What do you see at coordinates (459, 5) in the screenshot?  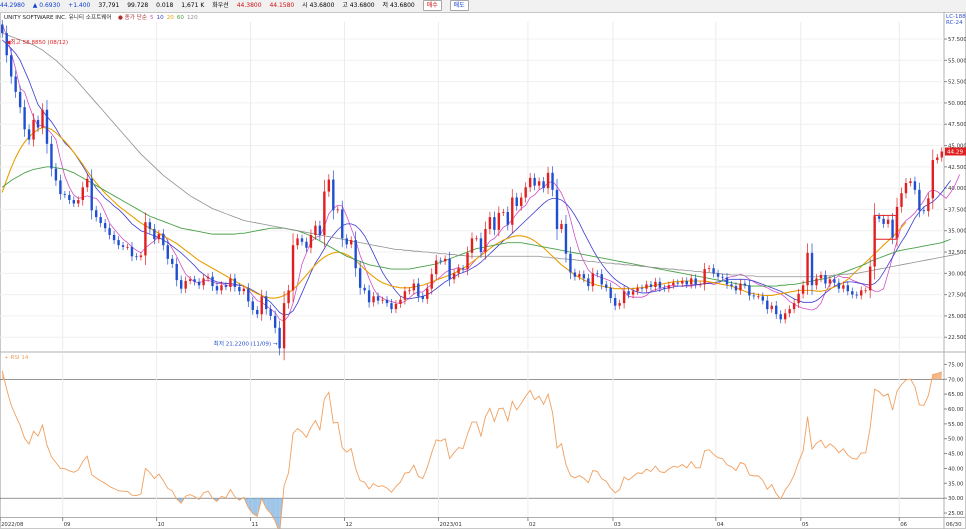 I see `sell-button: 매도` at bounding box center [459, 5].